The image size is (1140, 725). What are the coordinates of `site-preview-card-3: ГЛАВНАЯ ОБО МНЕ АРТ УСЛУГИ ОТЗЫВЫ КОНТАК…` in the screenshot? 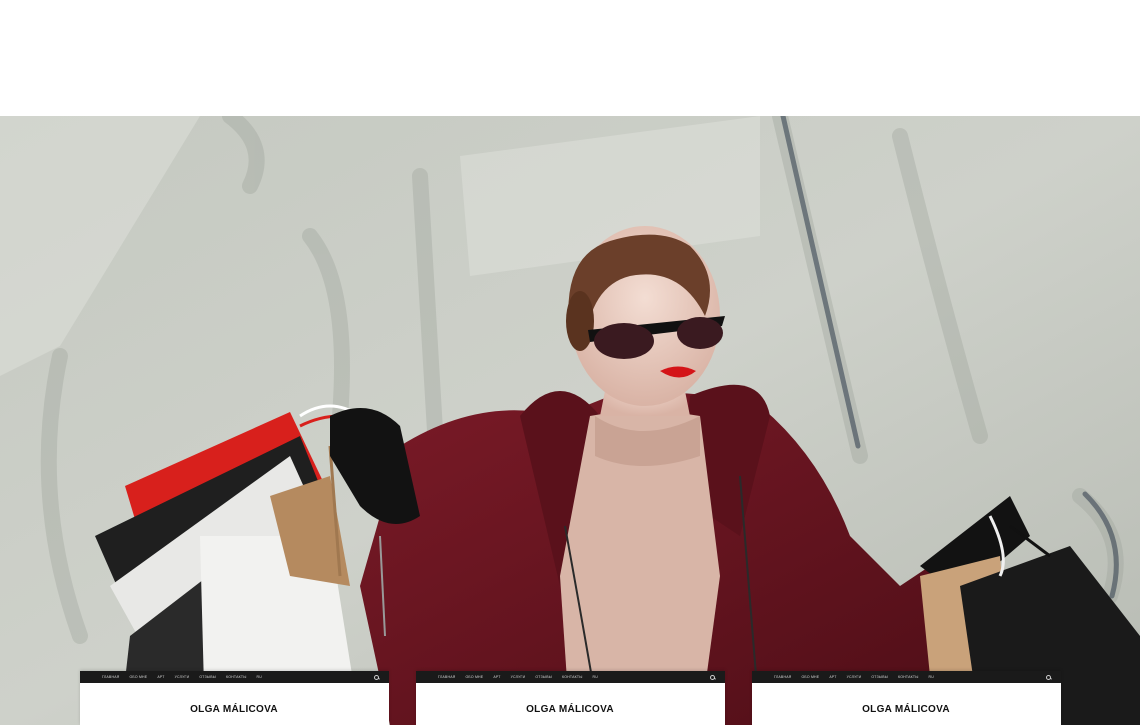 It's located at (906, 698).